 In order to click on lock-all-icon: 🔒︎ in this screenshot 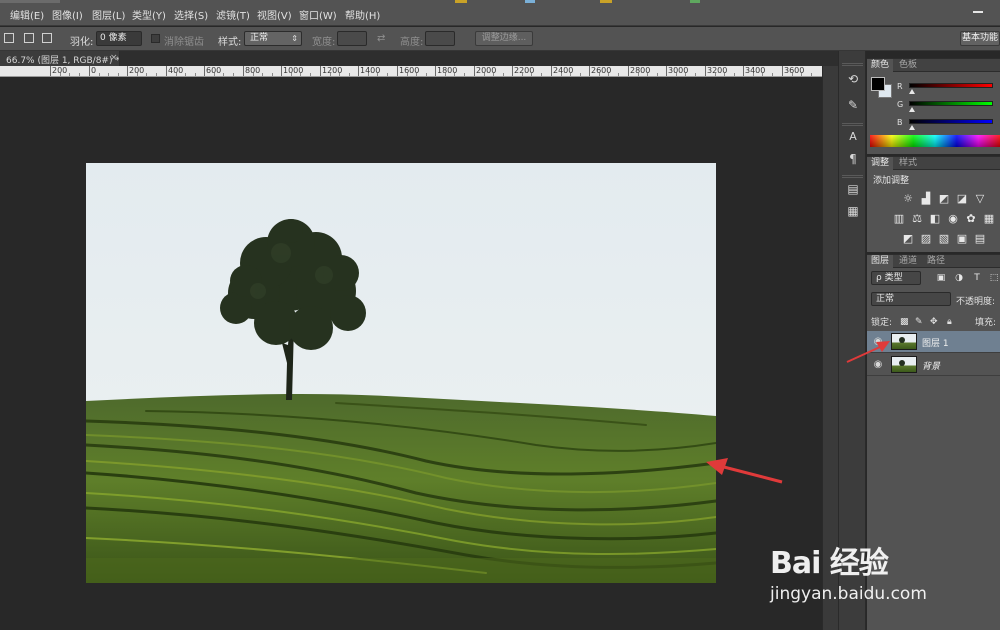, I will do `click(949, 322)`.